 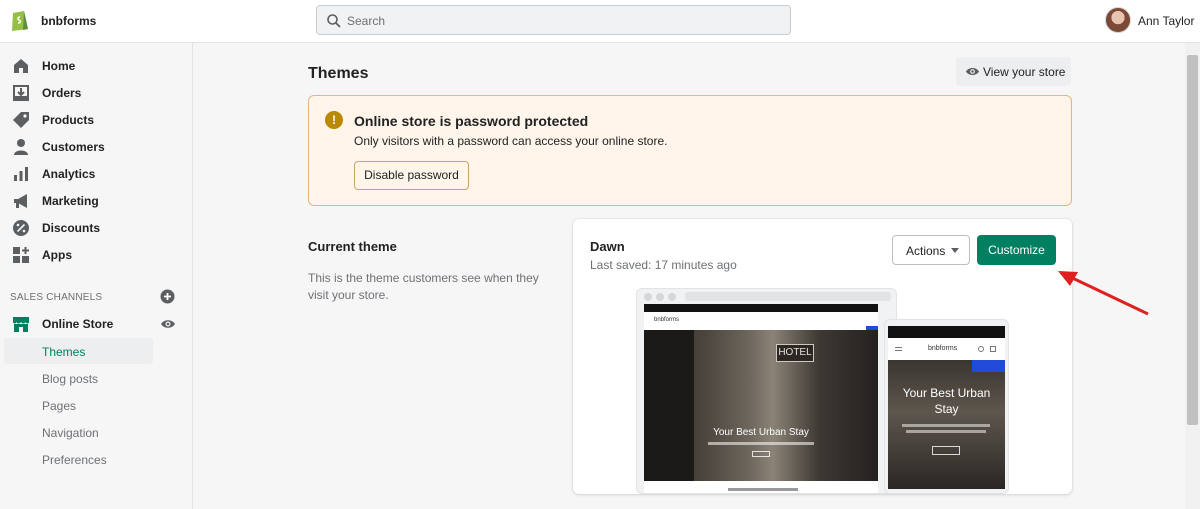 What do you see at coordinates (73, 147) in the screenshot?
I see `sidebar-item-label: Customers` at bounding box center [73, 147].